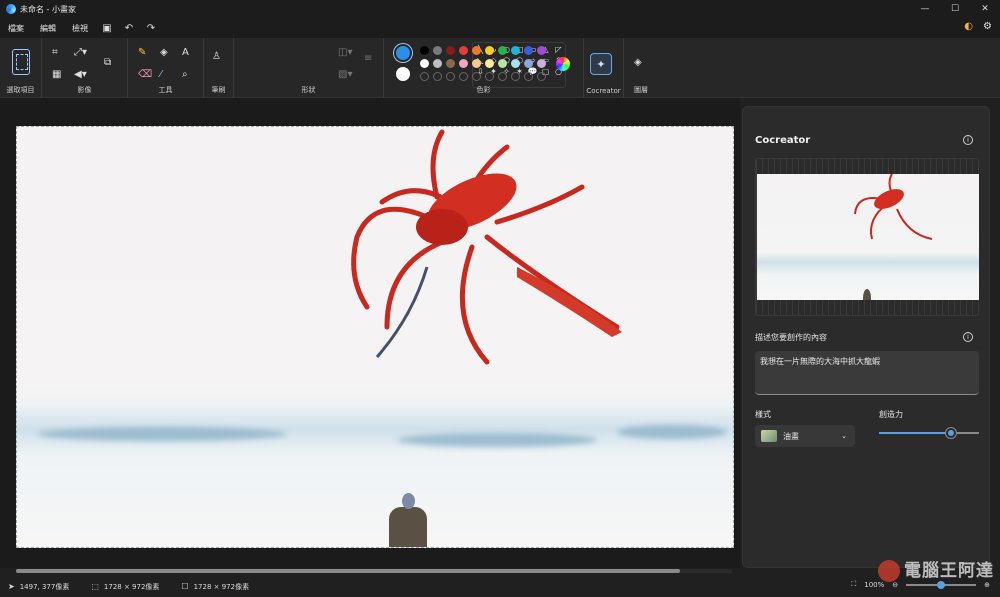  I want to click on close-button: ✕, so click(985, 9).